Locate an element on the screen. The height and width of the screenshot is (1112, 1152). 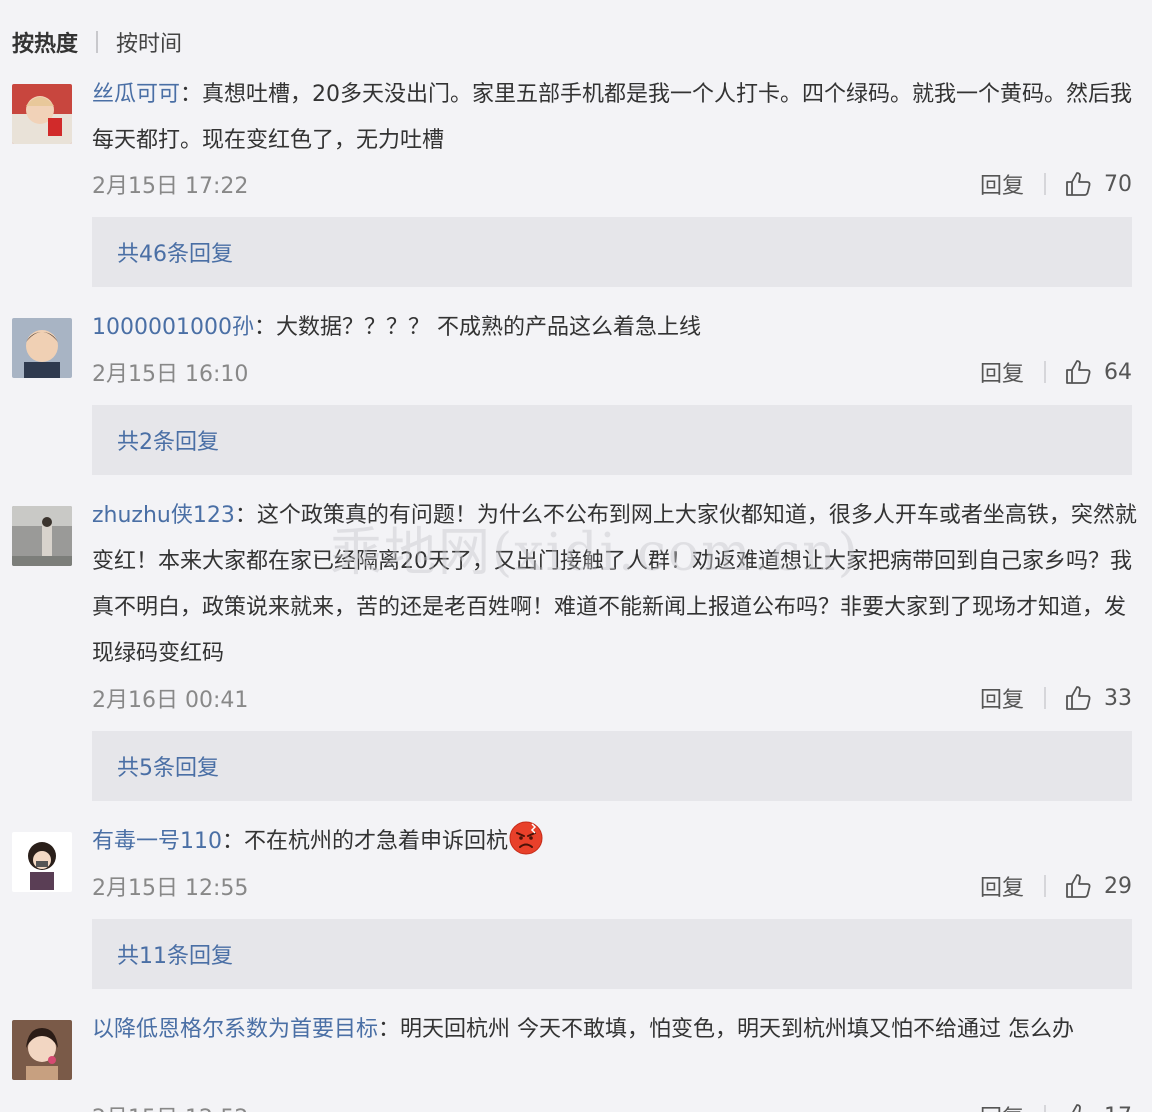
sort-bar: 按热度 按时间 is located at coordinates (97, 42).